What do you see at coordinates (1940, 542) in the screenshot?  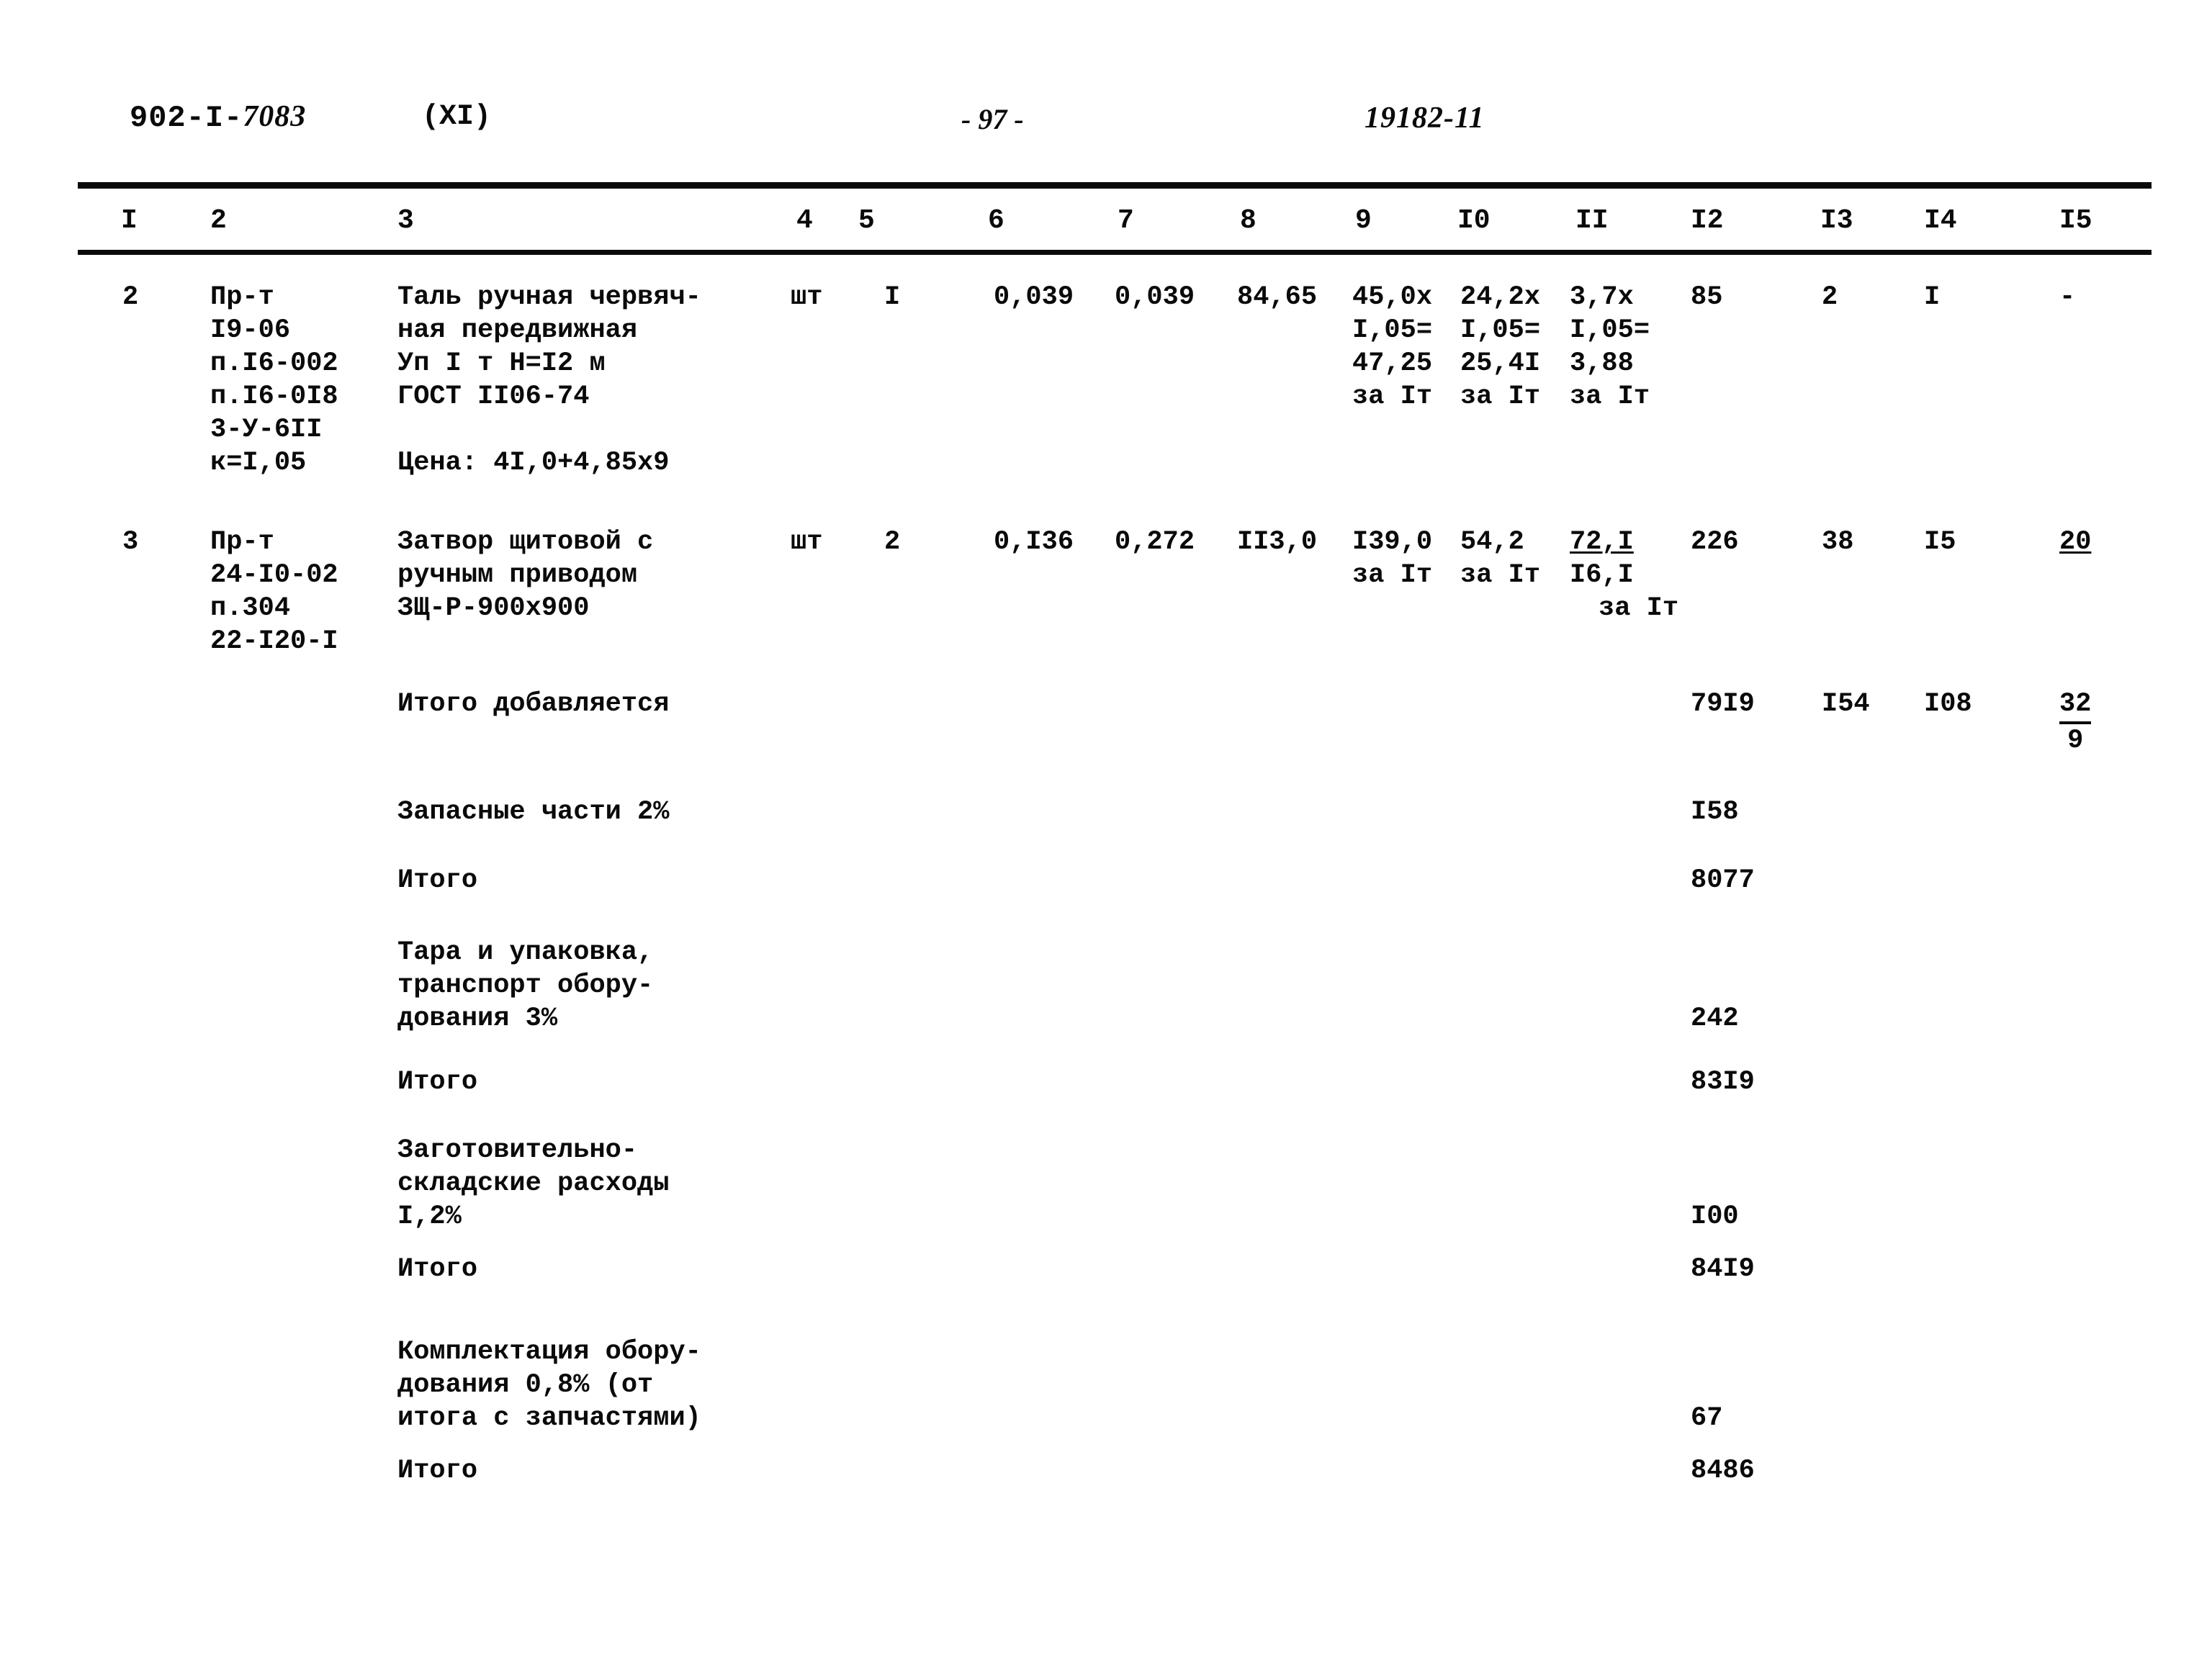 I see `row-col14: I5` at bounding box center [1940, 542].